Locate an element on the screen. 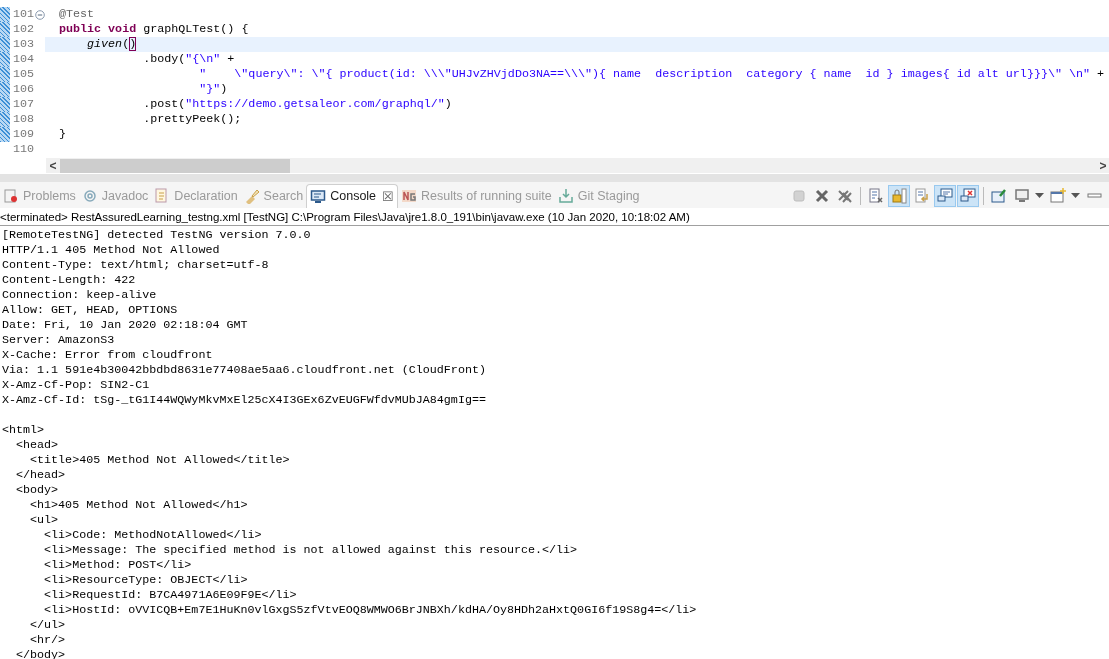 Image resolution: width=1109 pixels, height=659 pixels. console-line: <li>Message: The specified method is not allowed against this resource.</li> is located at coordinates (311, 550).